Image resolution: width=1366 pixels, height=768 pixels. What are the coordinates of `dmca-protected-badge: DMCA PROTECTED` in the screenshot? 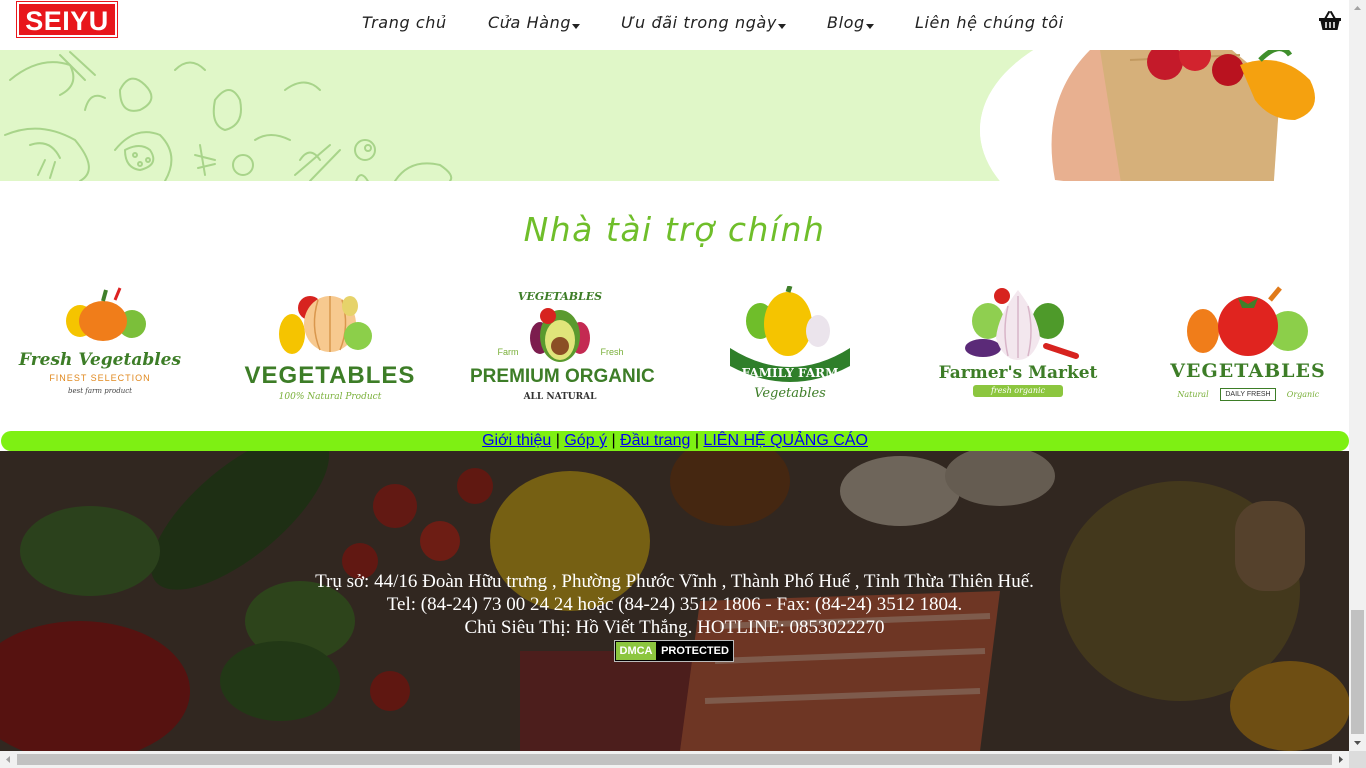 It's located at (674, 651).